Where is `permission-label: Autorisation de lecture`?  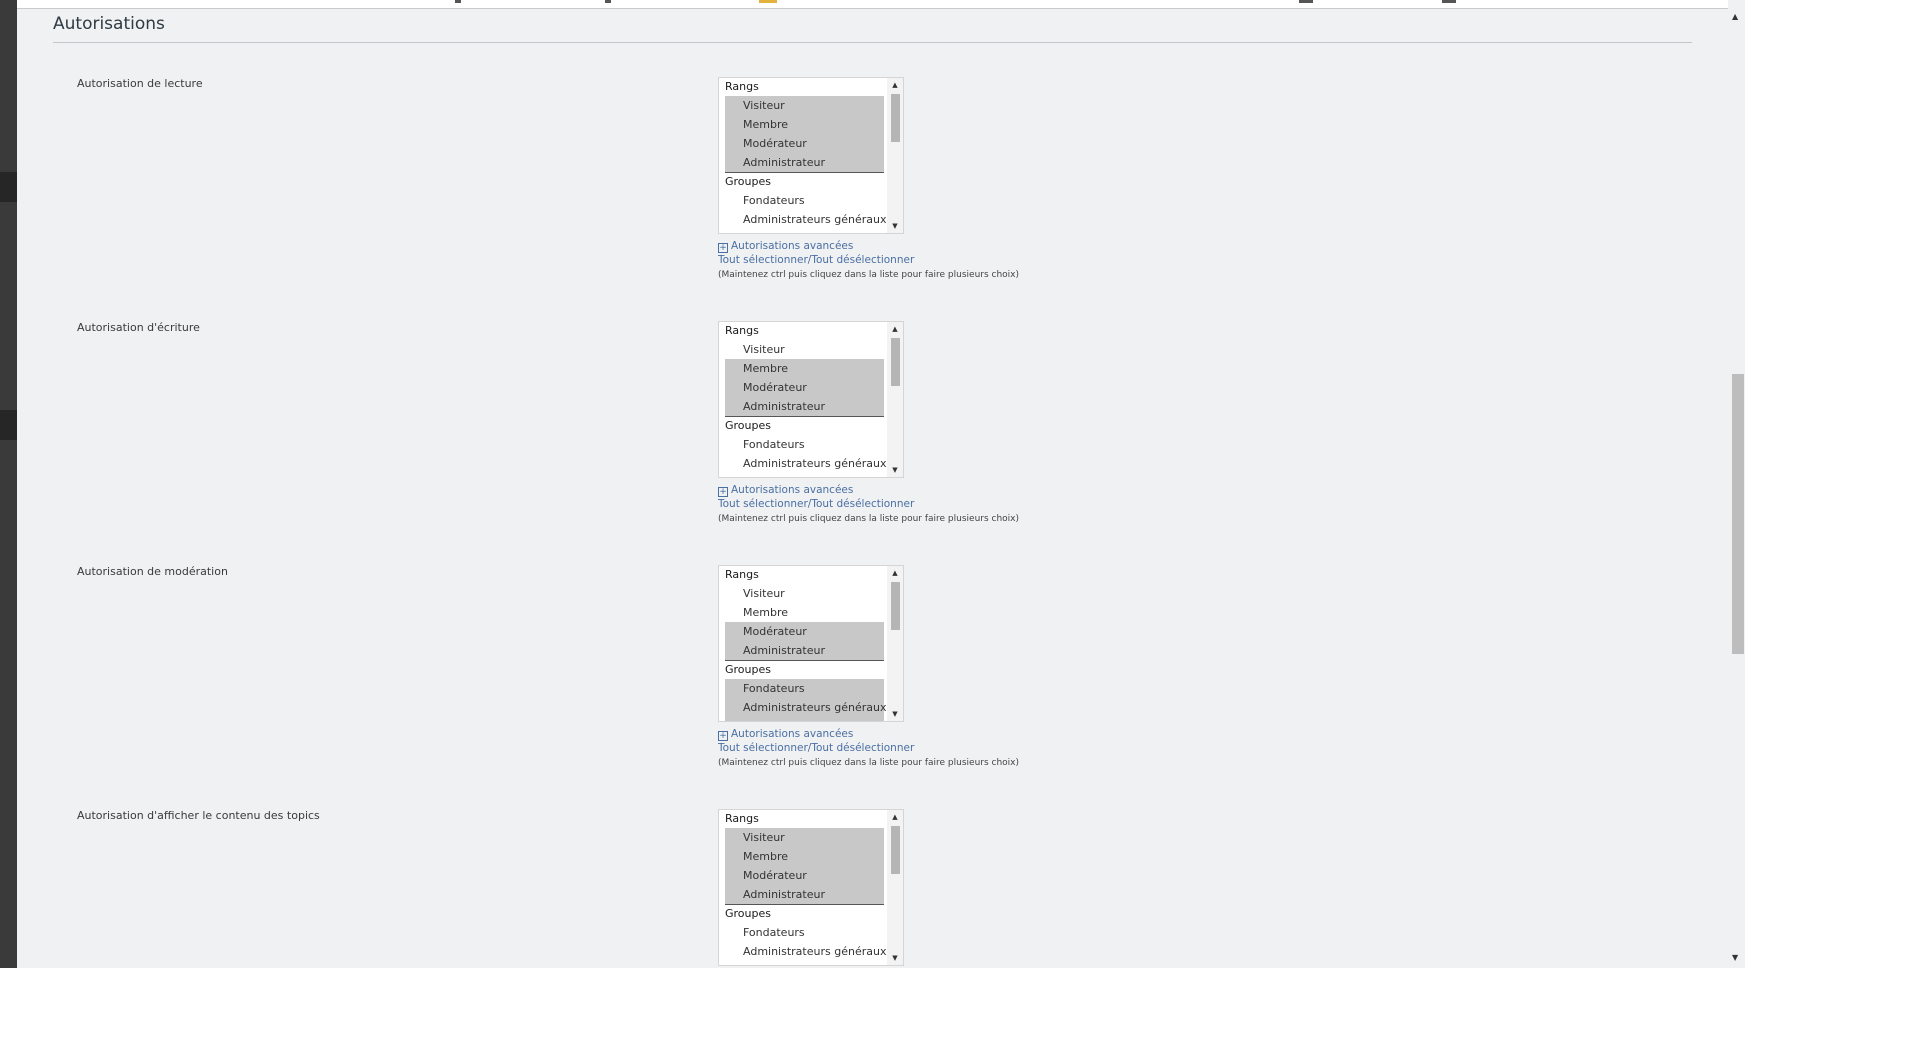
permission-label: Autorisation de lecture is located at coordinates (140, 83).